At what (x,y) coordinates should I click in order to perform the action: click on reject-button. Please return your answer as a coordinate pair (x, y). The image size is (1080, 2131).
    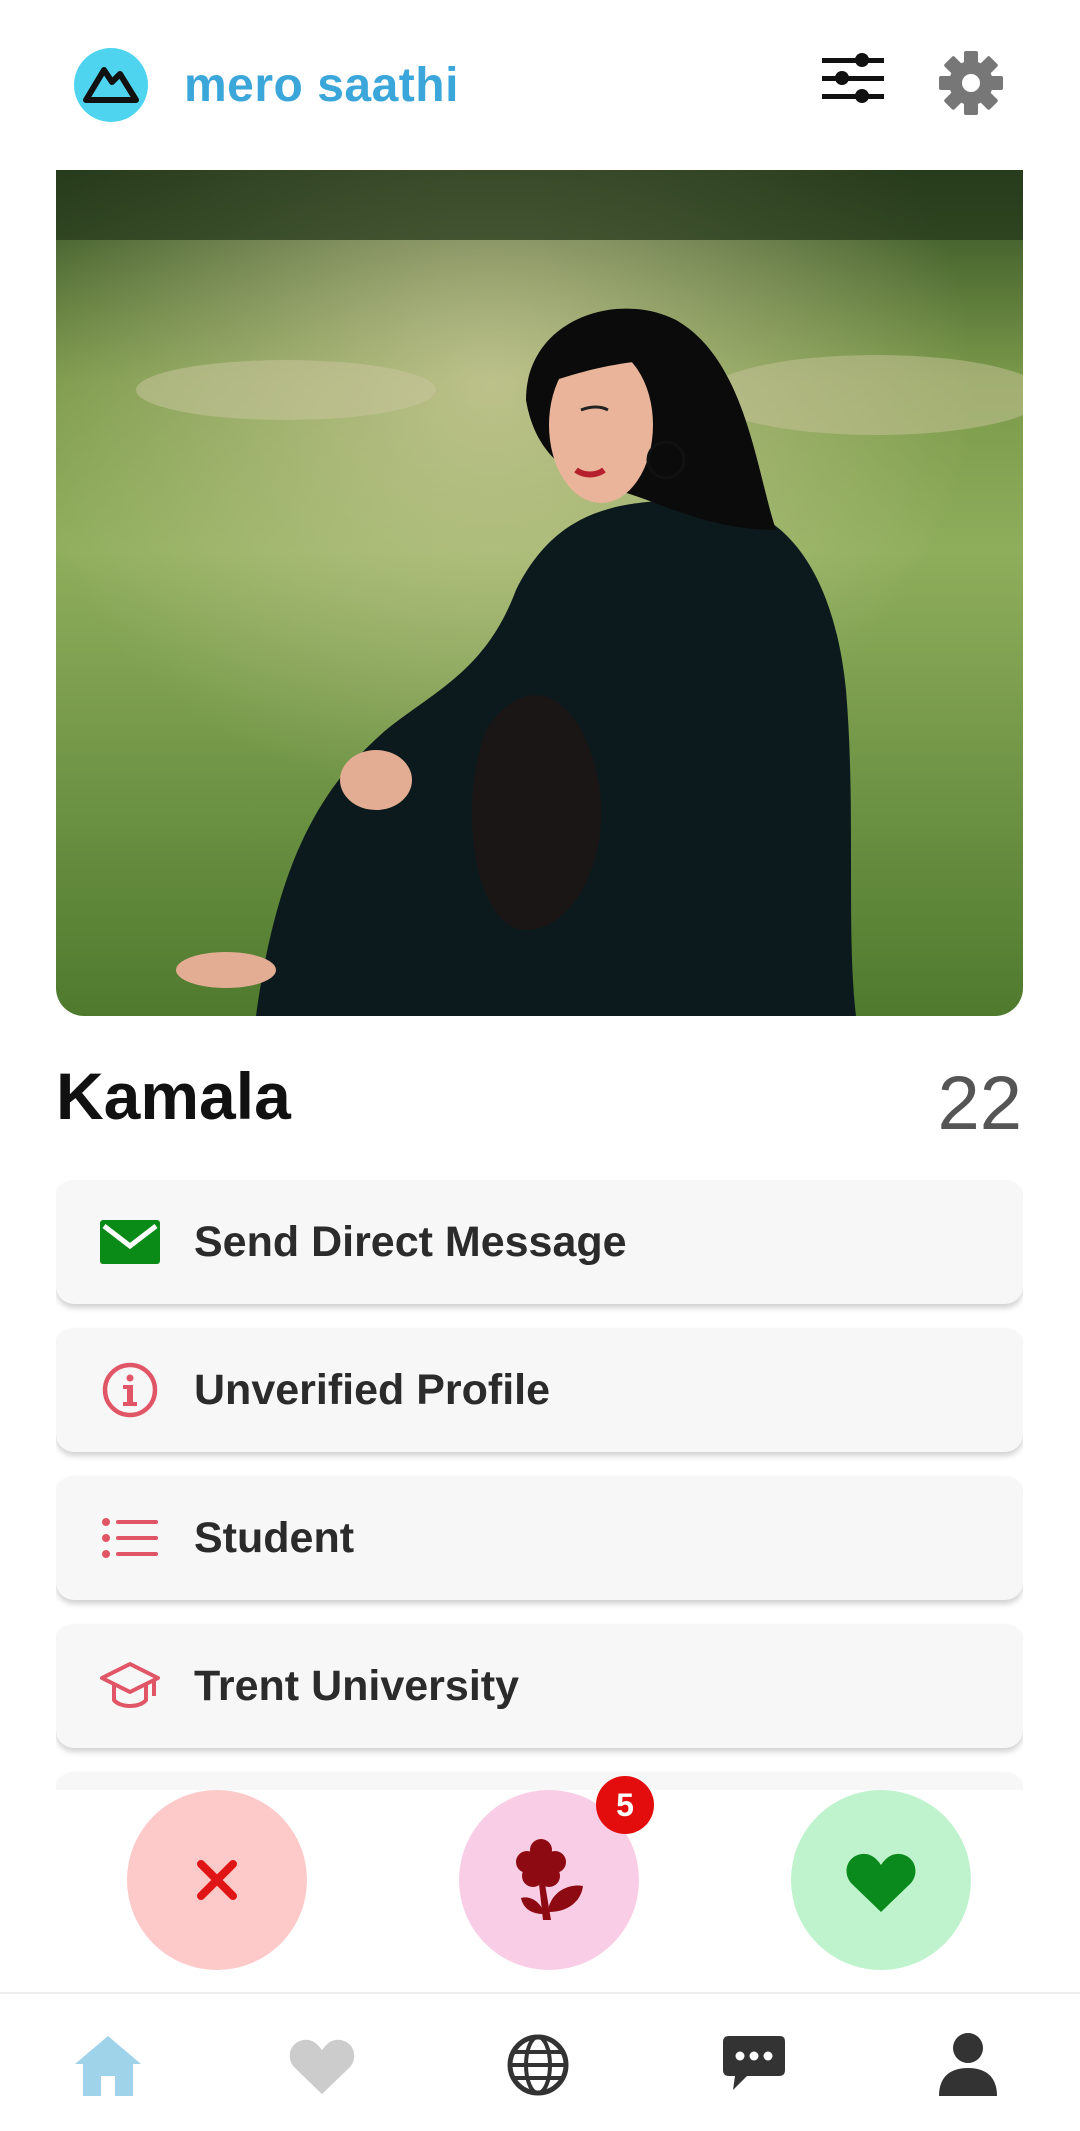
    Looking at the image, I should click on (217, 1880).